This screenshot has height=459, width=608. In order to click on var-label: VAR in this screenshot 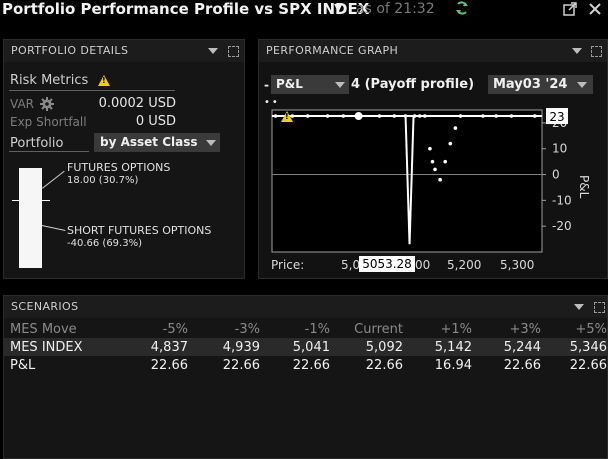, I will do `click(22, 104)`.